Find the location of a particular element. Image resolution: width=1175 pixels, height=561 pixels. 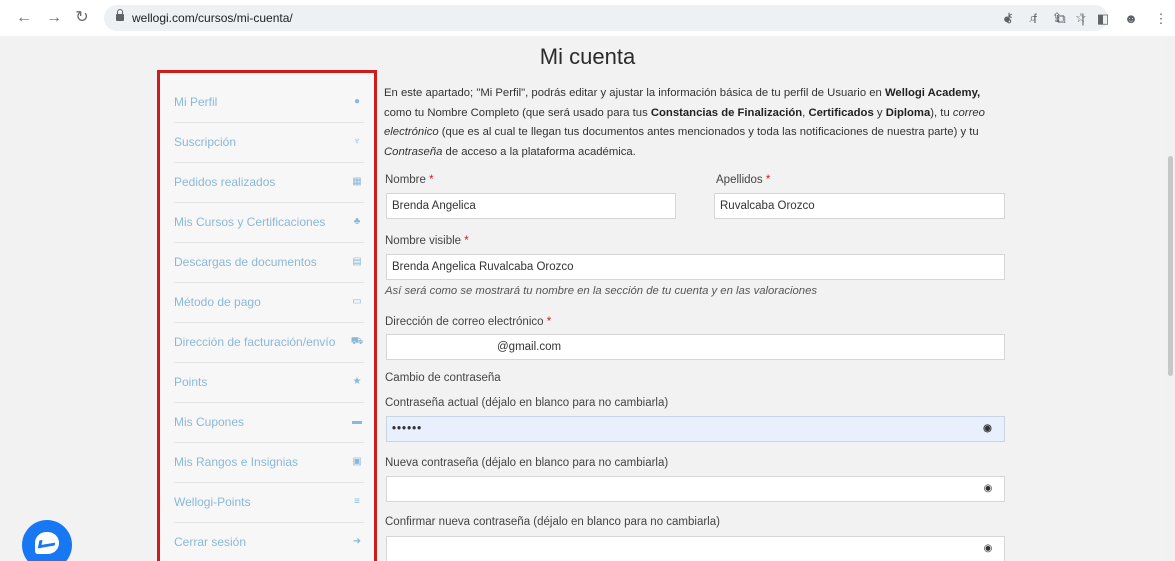

sidebar-item-rangos: Mis Rangos e Insignias ▣ is located at coordinates (269, 463).